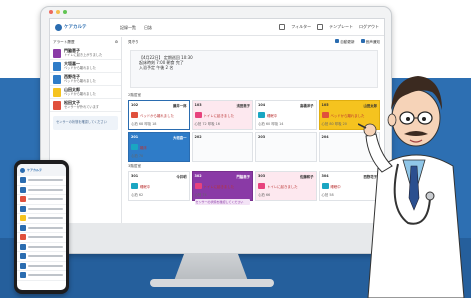  I want to click on filter-icon, so click(282, 27).